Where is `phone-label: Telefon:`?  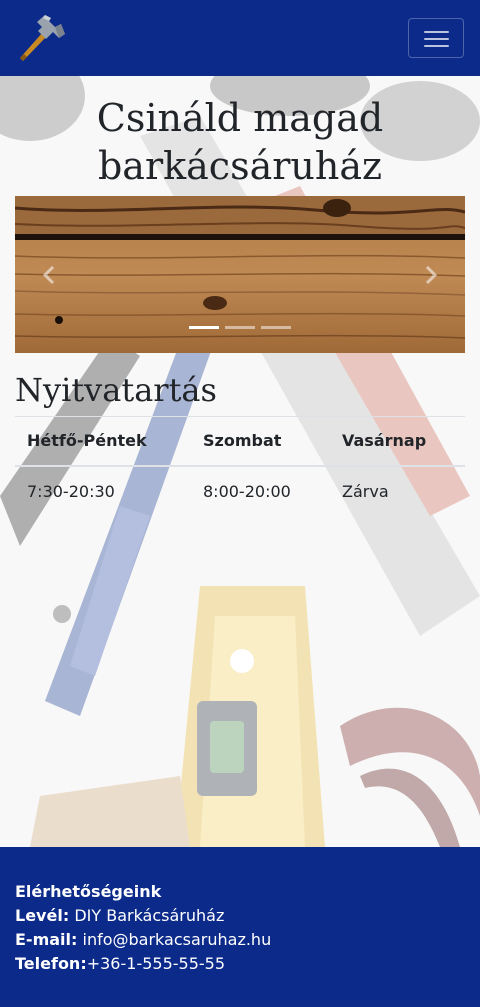 phone-label: Telefon: is located at coordinates (51, 963).